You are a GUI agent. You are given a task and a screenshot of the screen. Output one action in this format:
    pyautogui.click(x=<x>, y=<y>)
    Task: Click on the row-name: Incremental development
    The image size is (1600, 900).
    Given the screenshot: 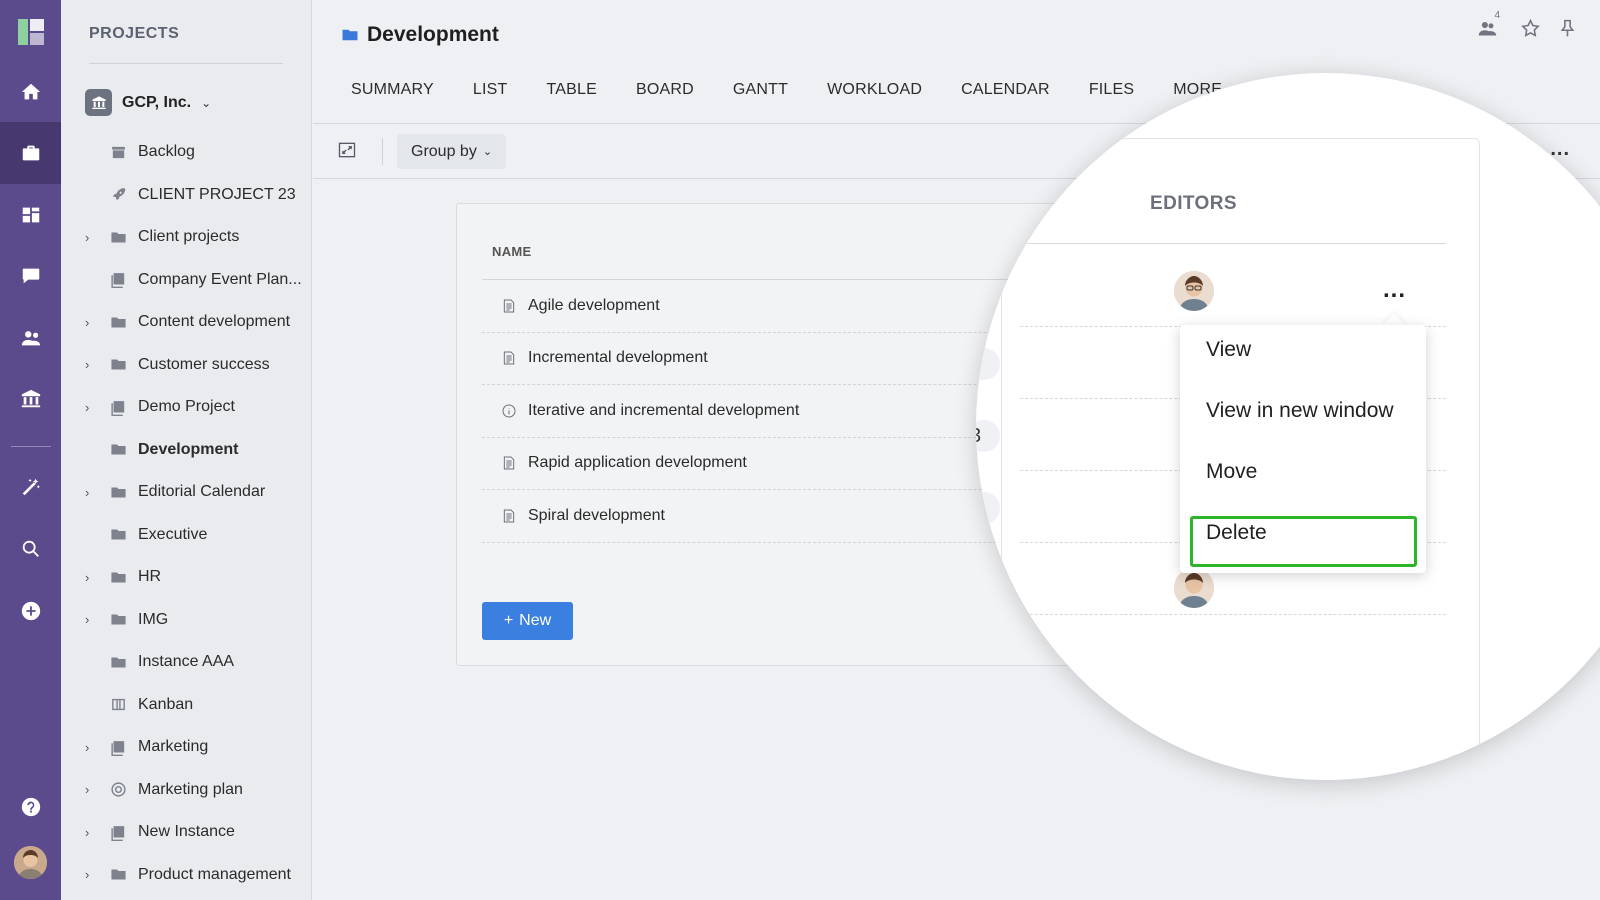 What is the action you would take?
    pyautogui.click(x=618, y=358)
    